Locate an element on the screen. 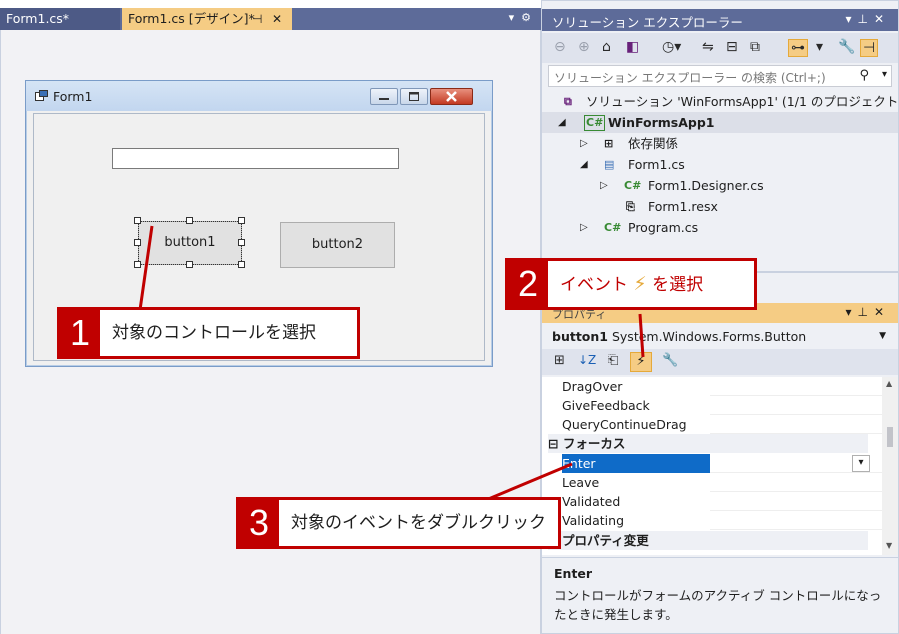  forward-icon: ⊕ is located at coordinates (584, 47).